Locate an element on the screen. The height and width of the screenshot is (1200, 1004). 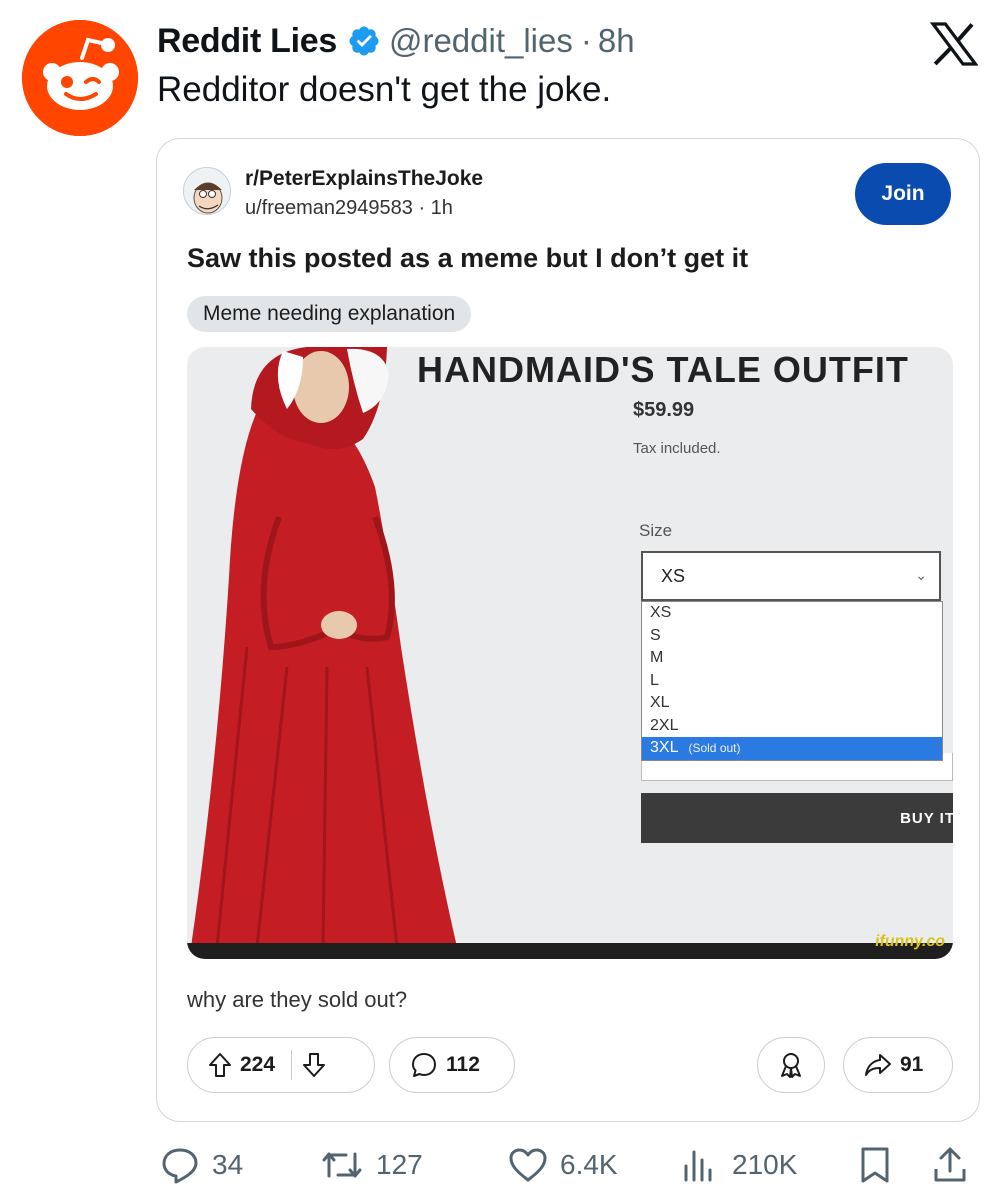
peter-face-icon is located at coordinates (207, 191).